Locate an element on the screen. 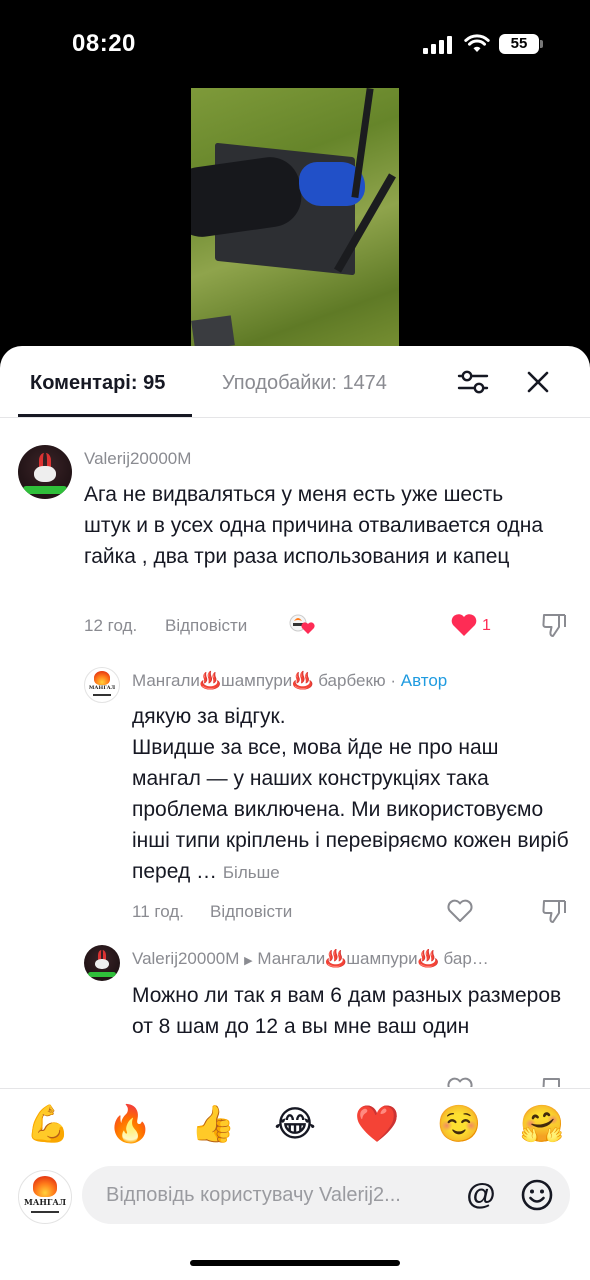 This screenshot has height=1280, width=590. like-count: 1 is located at coordinates (486, 625).